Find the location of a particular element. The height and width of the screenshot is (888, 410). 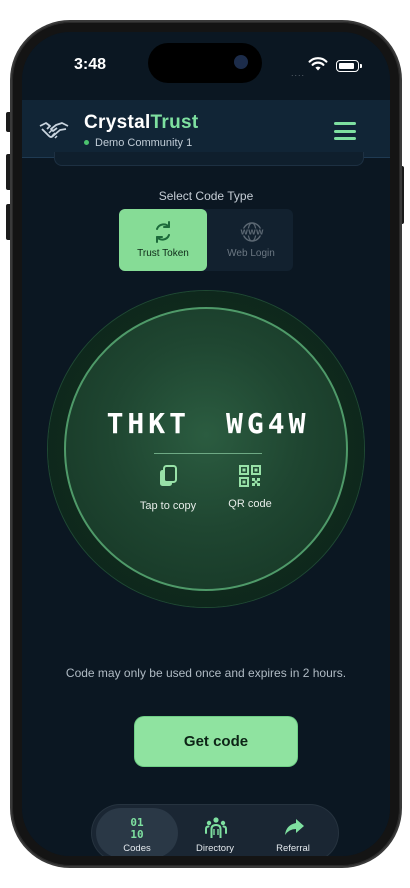

get-code-button: Get code is located at coordinates (216, 741).